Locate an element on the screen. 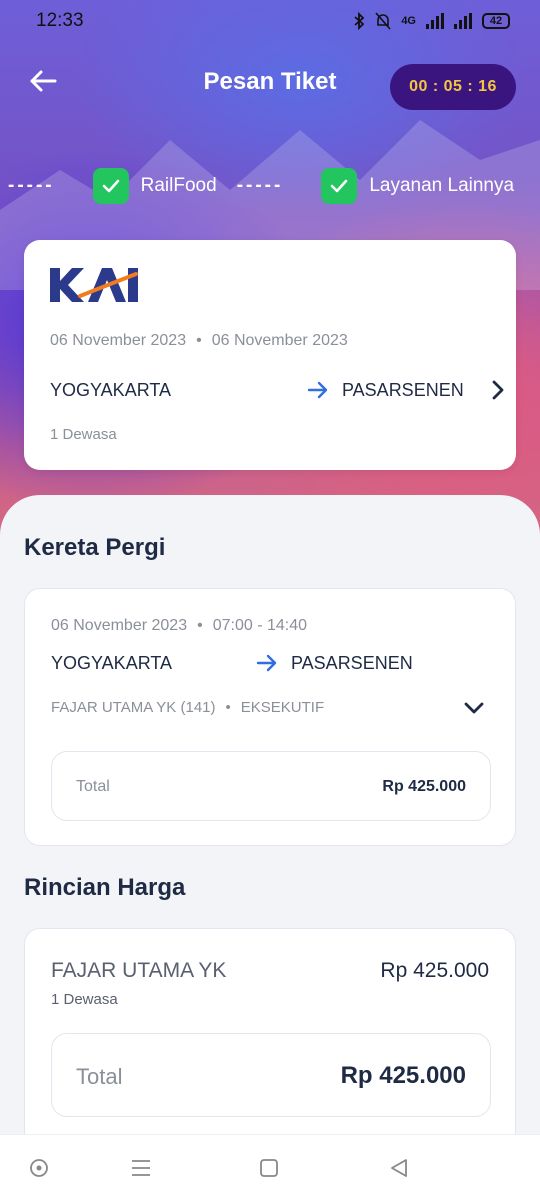 The height and width of the screenshot is (1200, 540). countdown-timer: 00 : 05 : 16 is located at coordinates (453, 87).